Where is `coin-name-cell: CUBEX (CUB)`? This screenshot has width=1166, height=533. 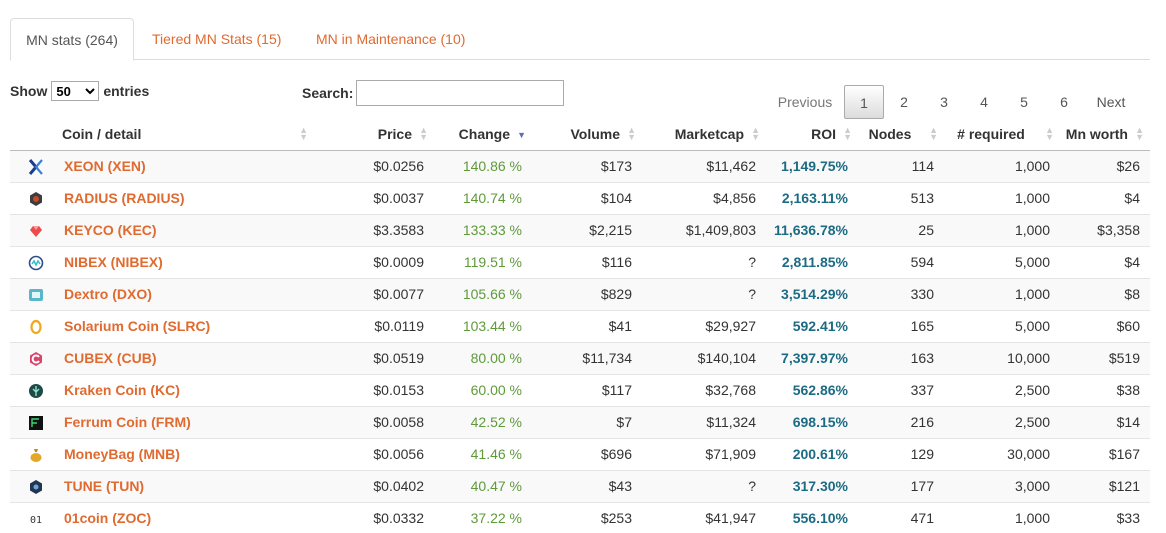 coin-name-cell: CUBEX (CUB) is located at coordinates (188, 357).